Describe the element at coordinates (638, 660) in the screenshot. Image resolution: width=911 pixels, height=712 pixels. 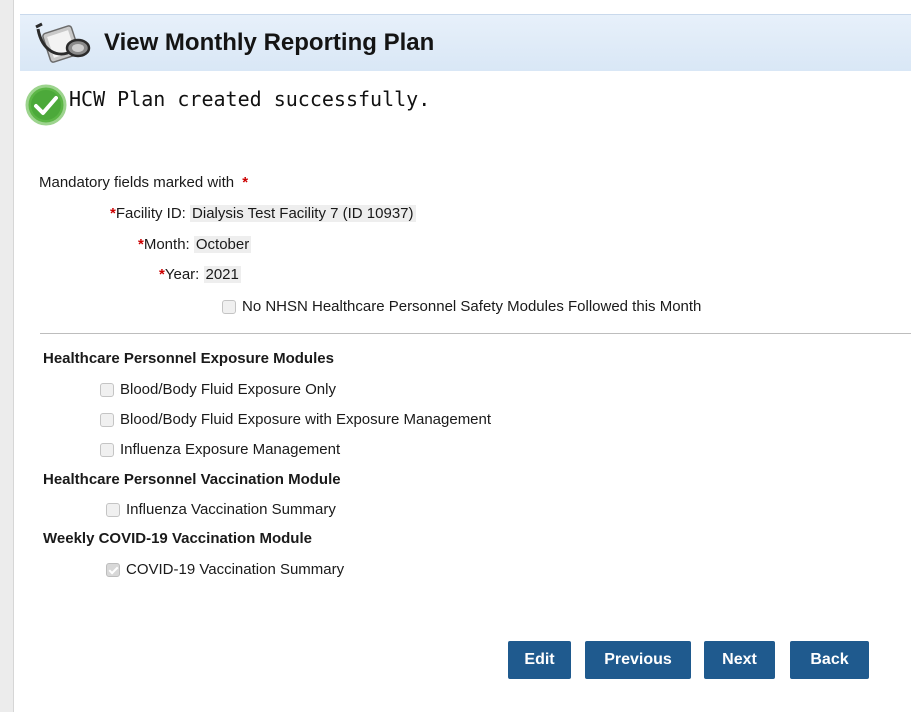
I see `previous-button: Previous` at that location.